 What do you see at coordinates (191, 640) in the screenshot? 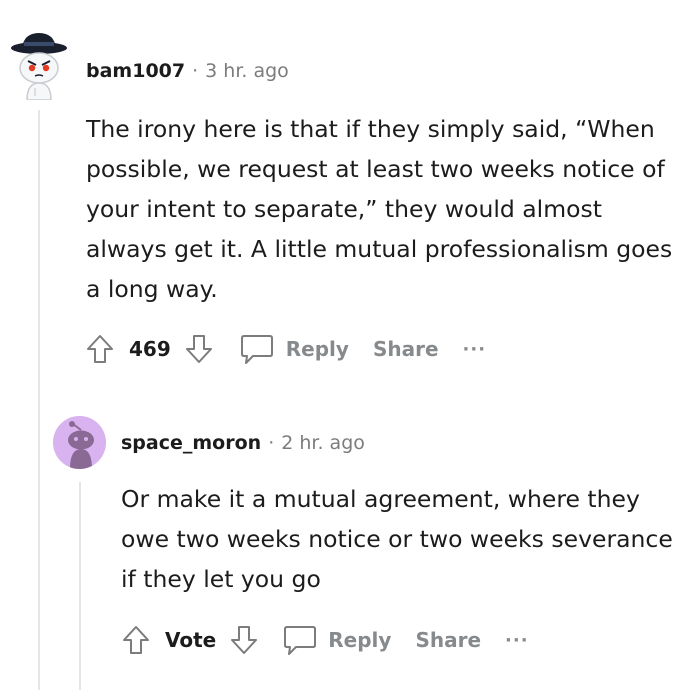
I see `vote-label: Vote` at bounding box center [191, 640].